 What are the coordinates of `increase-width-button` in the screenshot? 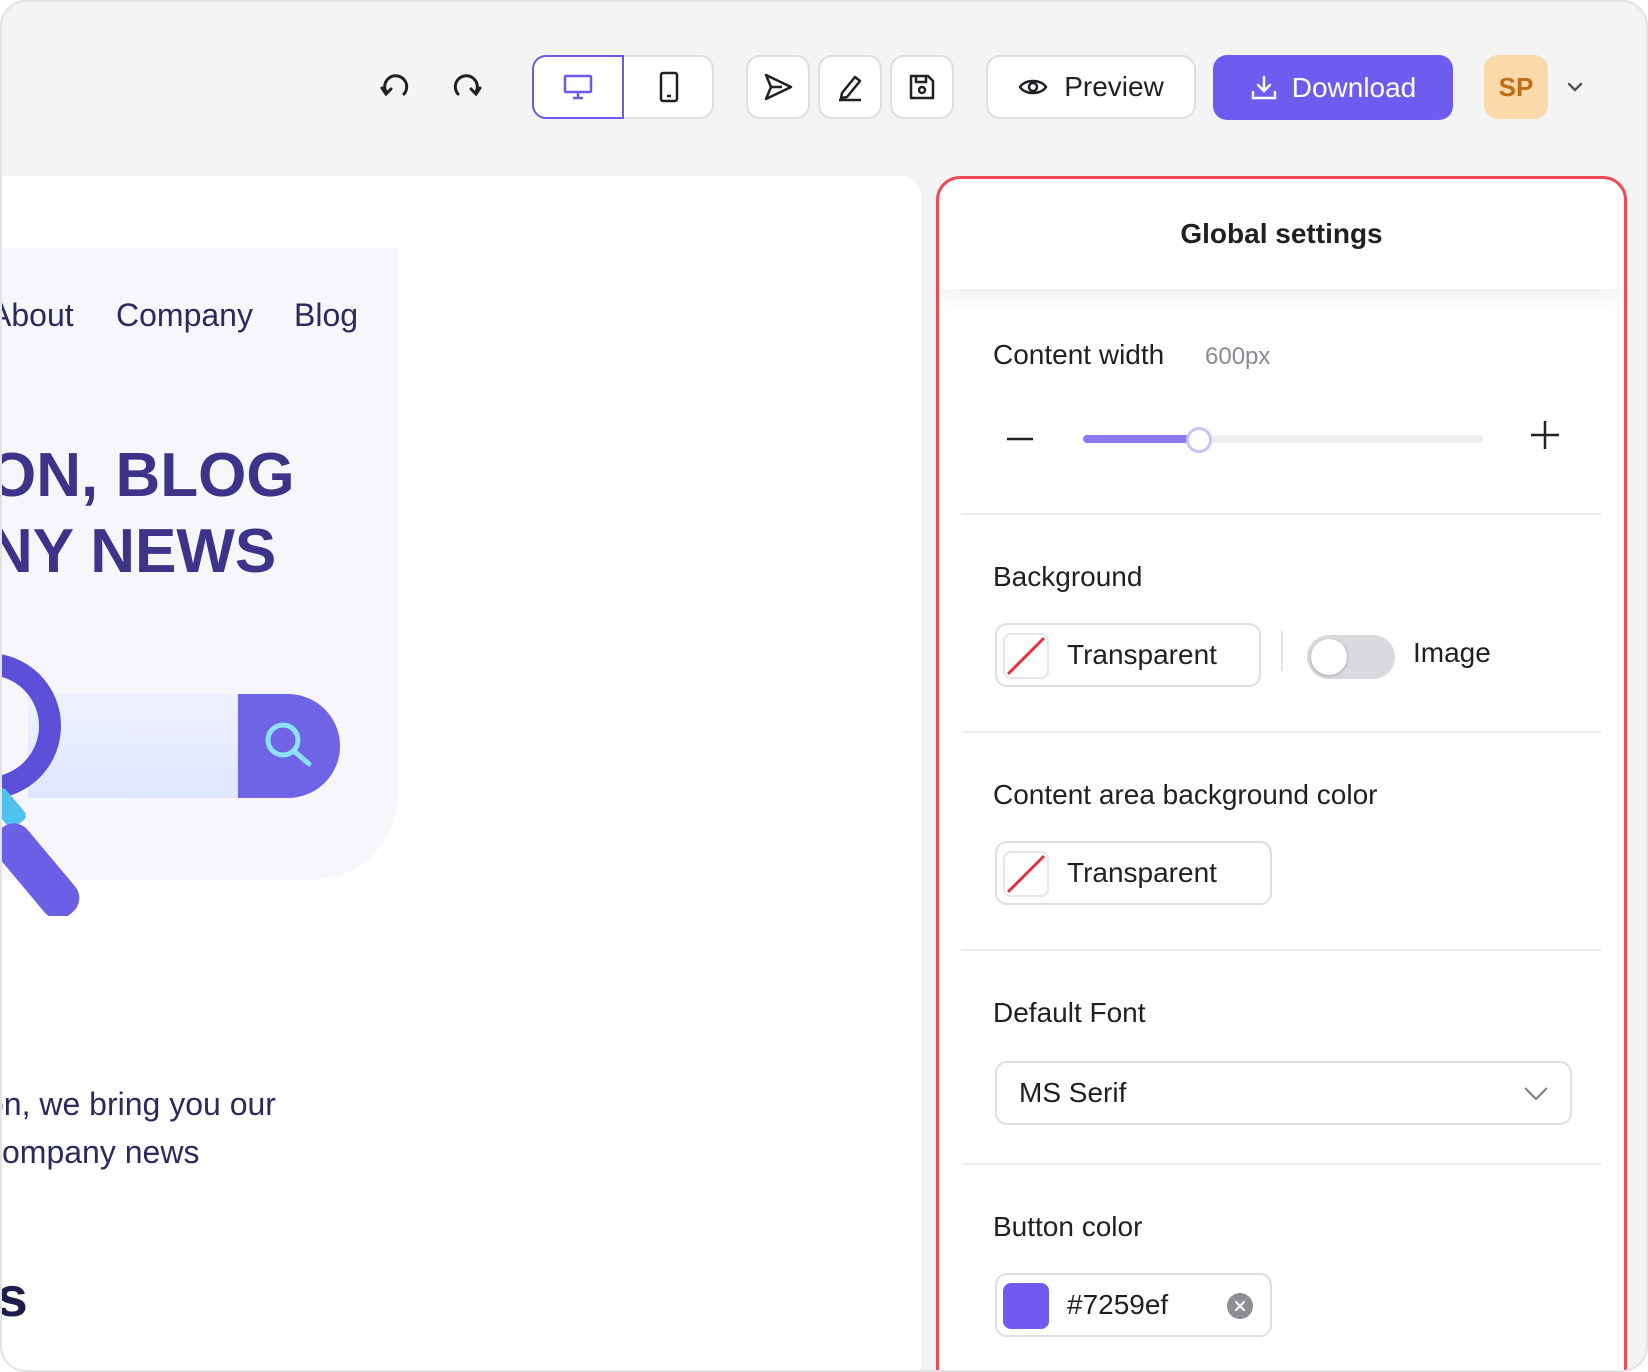 It's located at (1549, 439).